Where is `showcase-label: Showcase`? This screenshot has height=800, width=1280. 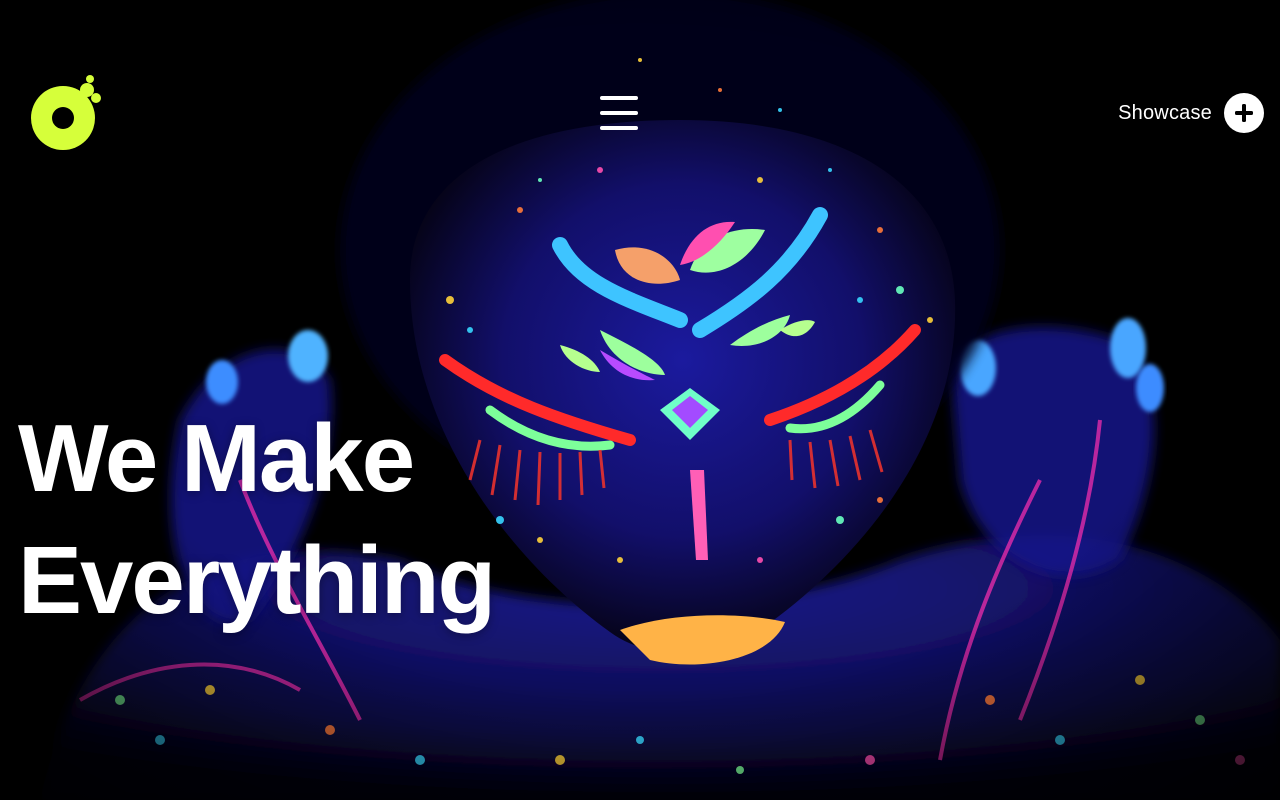
showcase-label: Showcase is located at coordinates (1165, 112).